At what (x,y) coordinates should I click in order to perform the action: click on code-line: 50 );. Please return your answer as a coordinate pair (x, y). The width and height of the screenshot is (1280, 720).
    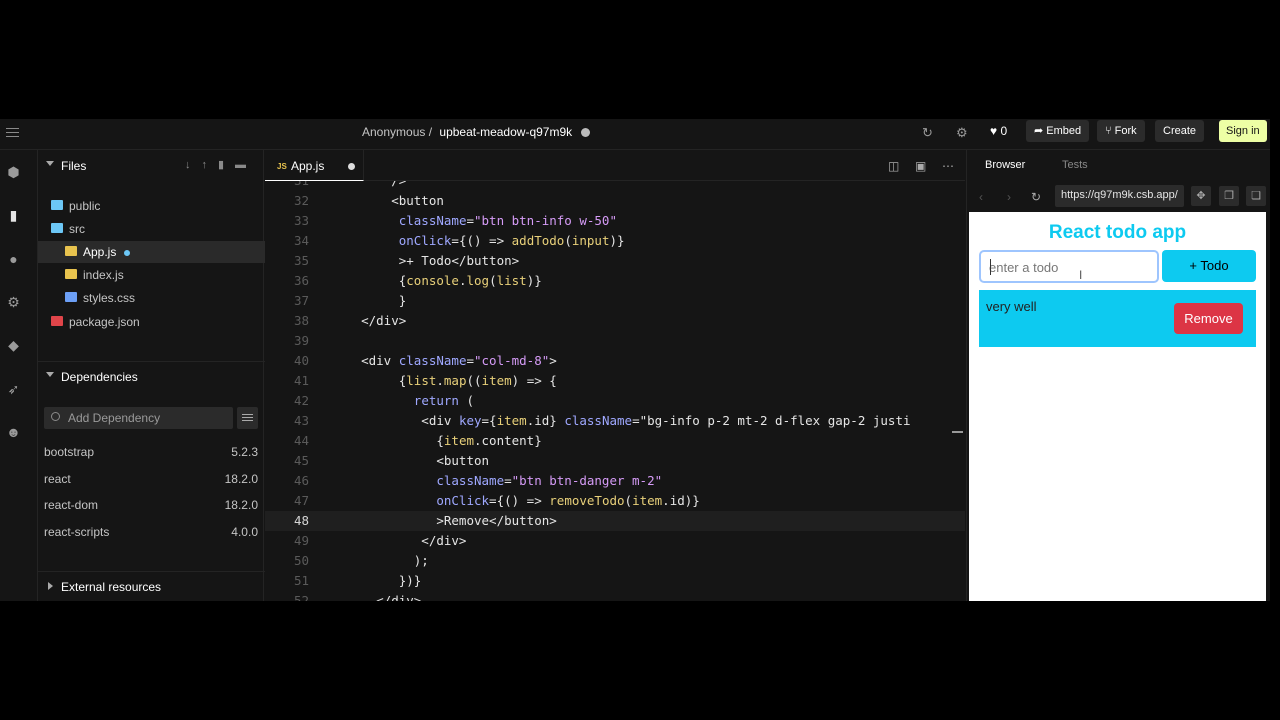
    Looking at the image, I should click on (615, 561).